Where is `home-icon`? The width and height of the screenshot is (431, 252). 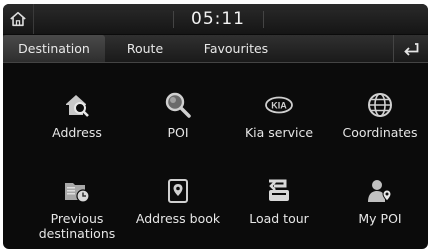 home-icon is located at coordinates (18, 19).